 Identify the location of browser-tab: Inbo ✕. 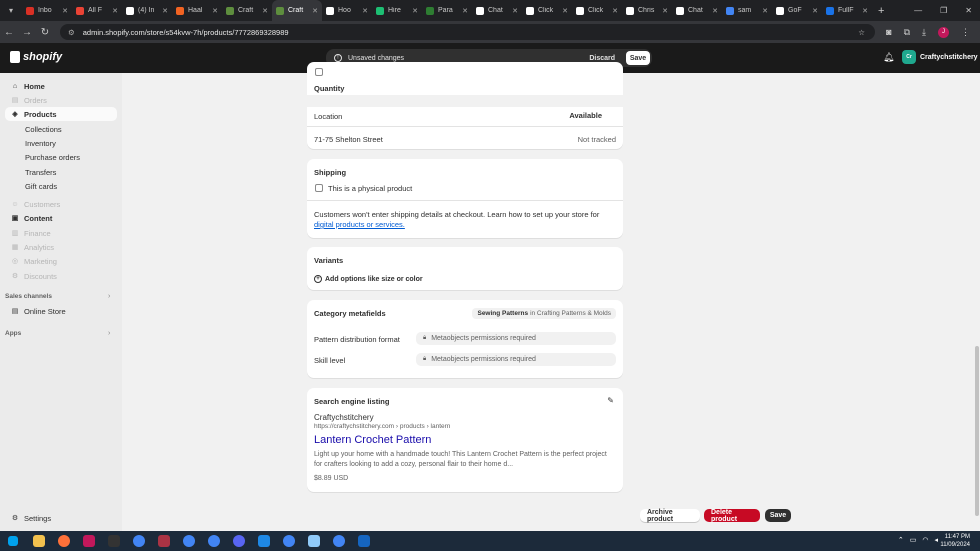
(47, 10).